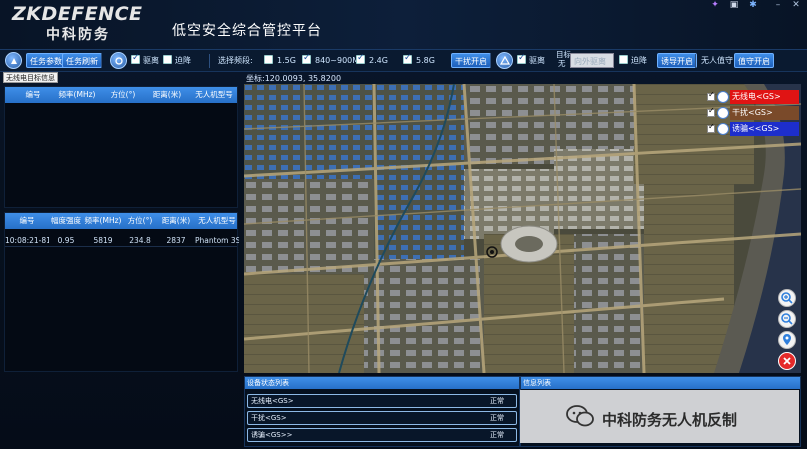  I want to click on tooltip: 无线电目标信息, so click(30, 77).